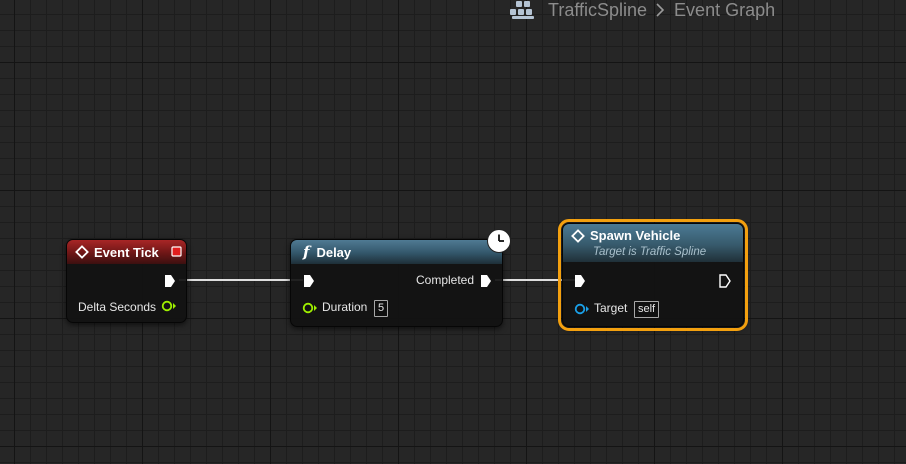 The width and height of the screenshot is (906, 464). Describe the element at coordinates (499, 241) in the screenshot. I see `clock-icon` at that location.